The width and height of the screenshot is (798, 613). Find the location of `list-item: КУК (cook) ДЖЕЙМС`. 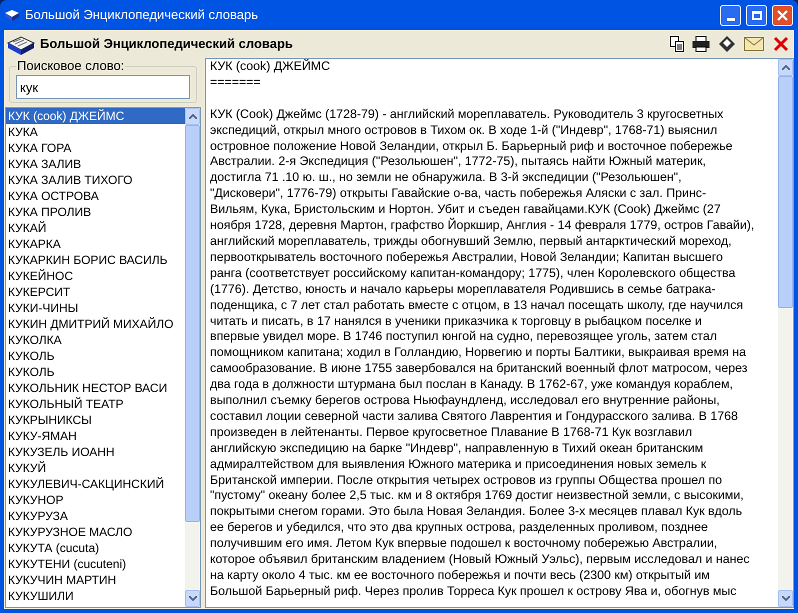

list-item: КУК (cook) ДЖЕЙМС is located at coordinates (95, 116).